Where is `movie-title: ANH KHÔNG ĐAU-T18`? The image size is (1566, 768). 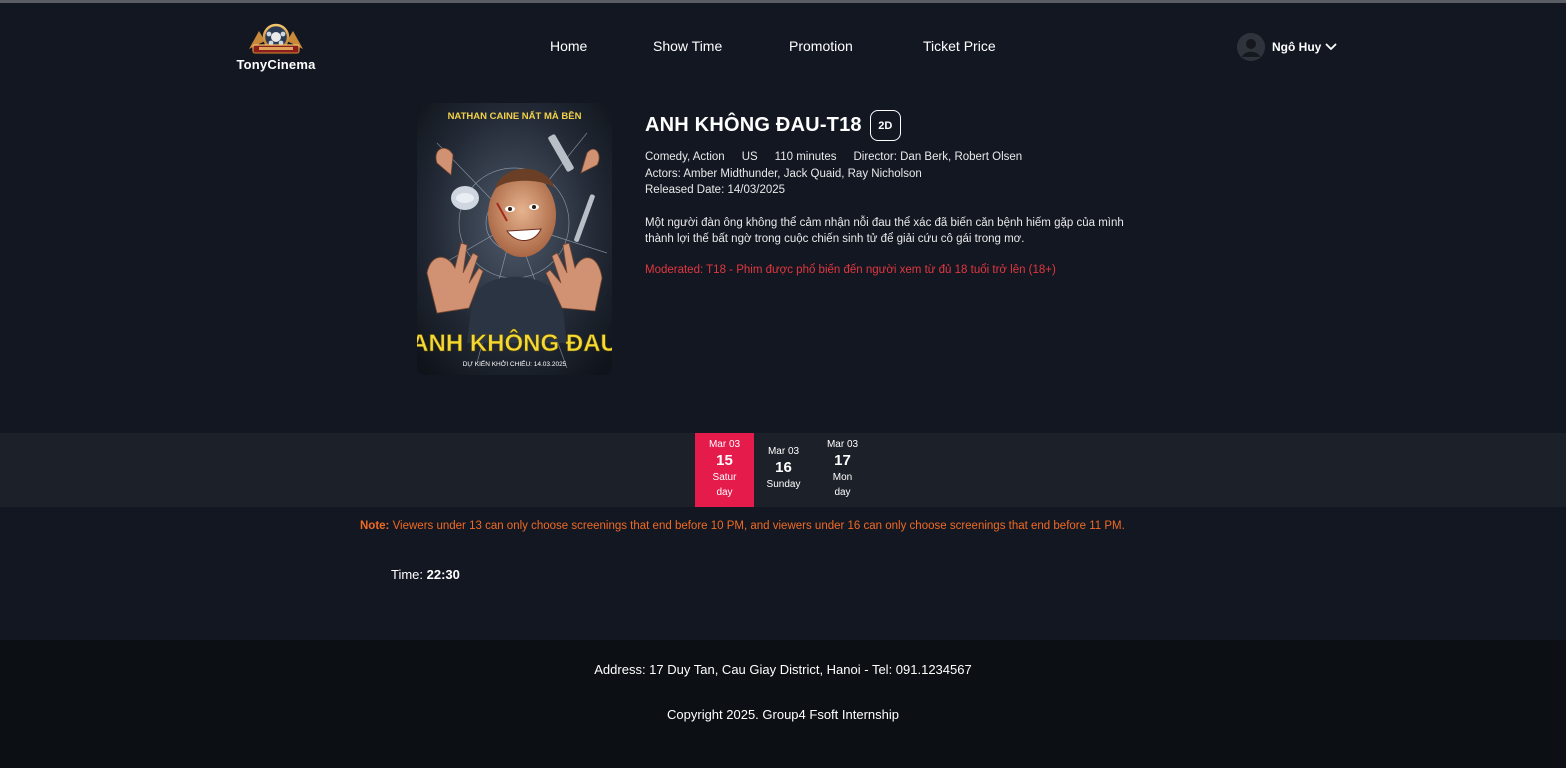
movie-title: ANH KHÔNG ĐAU-T18 is located at coordinates (753, 125).